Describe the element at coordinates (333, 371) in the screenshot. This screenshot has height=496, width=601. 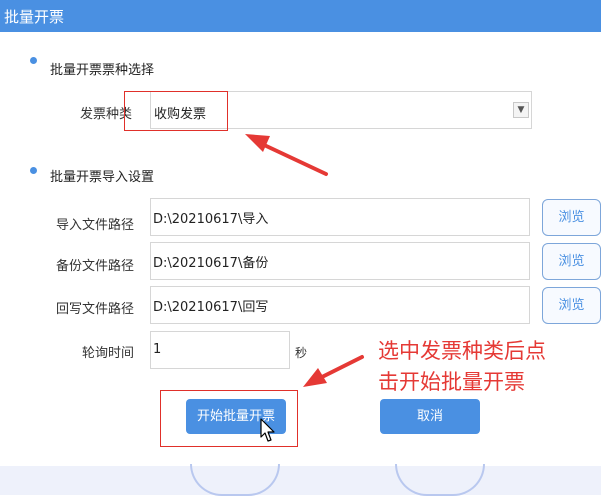
I see `arrow-to-start-button-icon` at that location.